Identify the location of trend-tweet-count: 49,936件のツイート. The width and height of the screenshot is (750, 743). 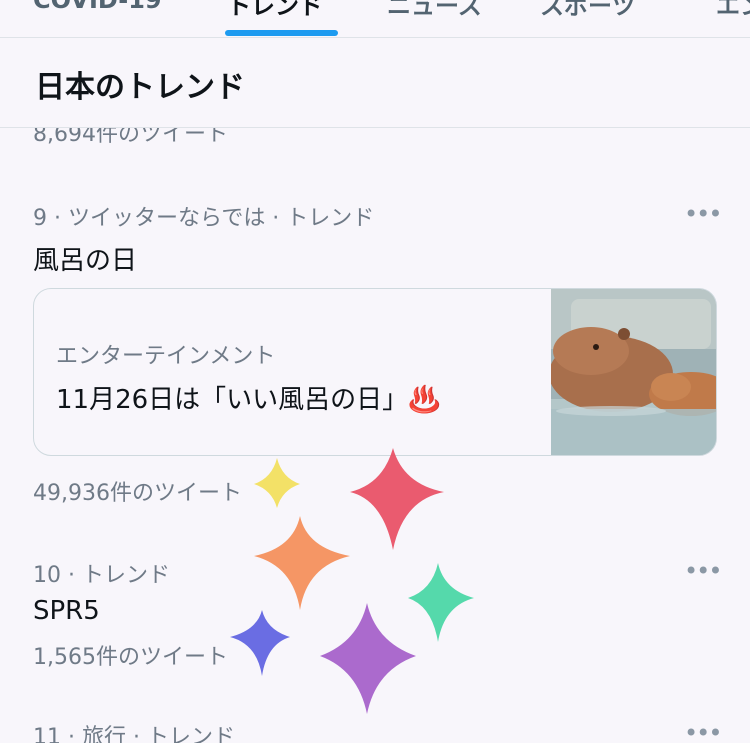
(137, 493).